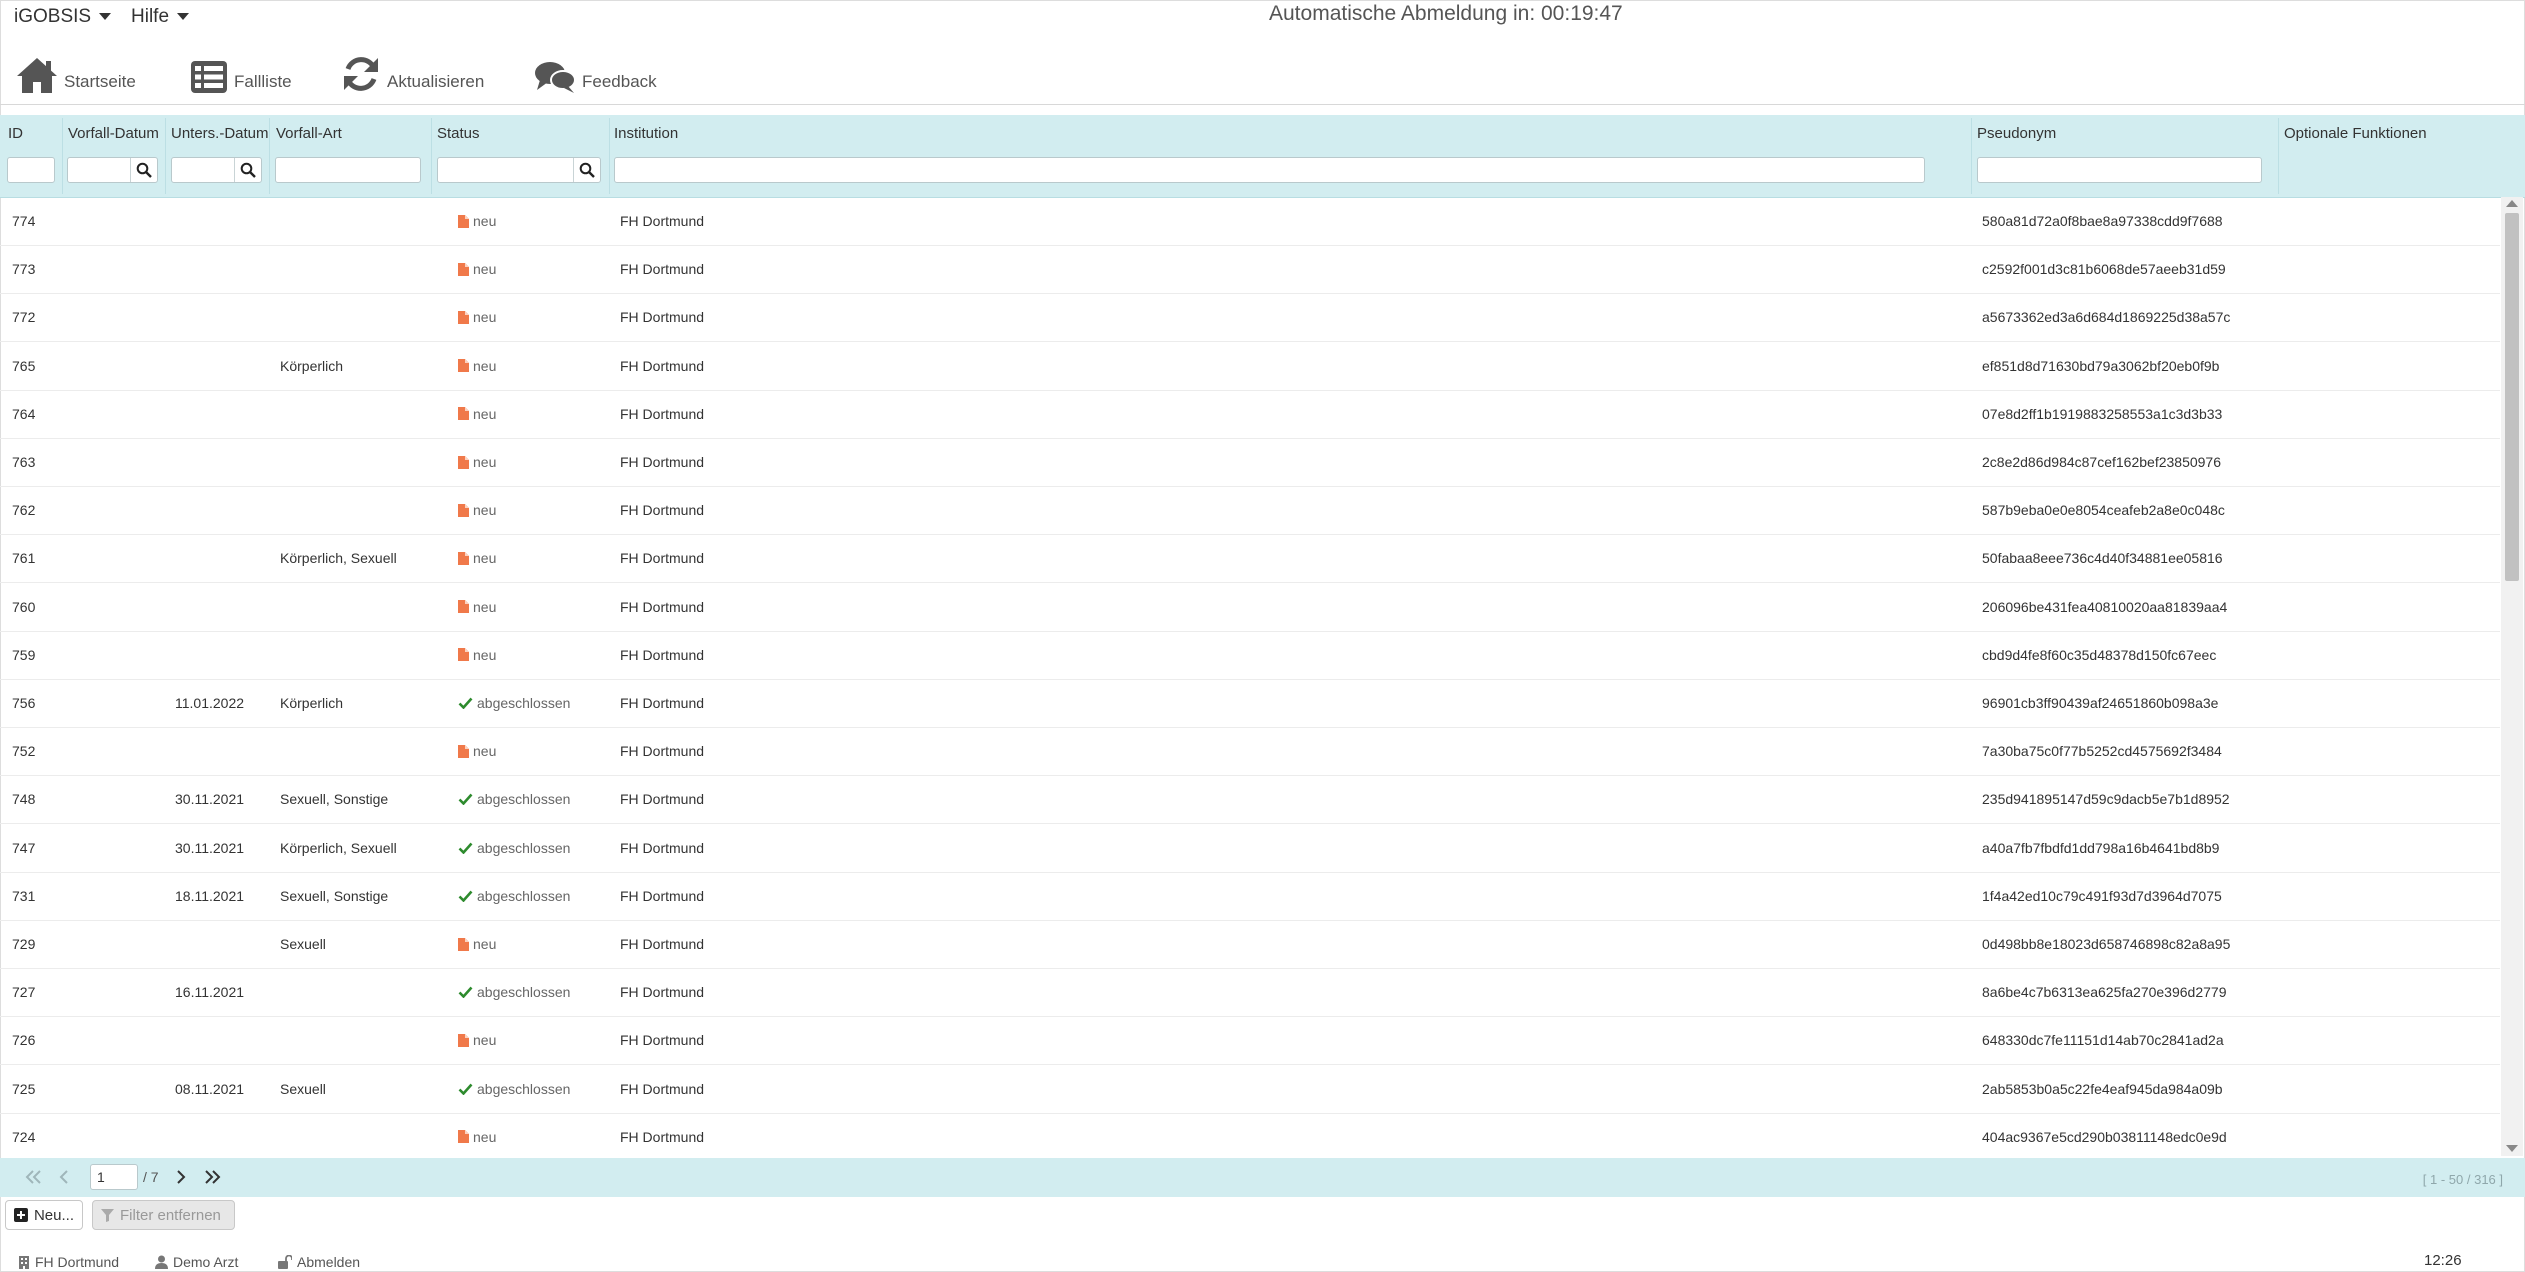 The image size is (2525, 1272). I want to click on header-status: Status, so click(458, 133).